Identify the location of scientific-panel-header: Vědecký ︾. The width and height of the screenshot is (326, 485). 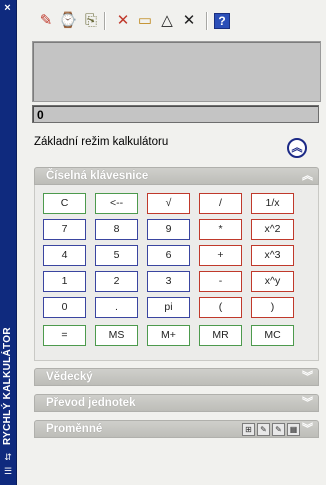
(176, 377).